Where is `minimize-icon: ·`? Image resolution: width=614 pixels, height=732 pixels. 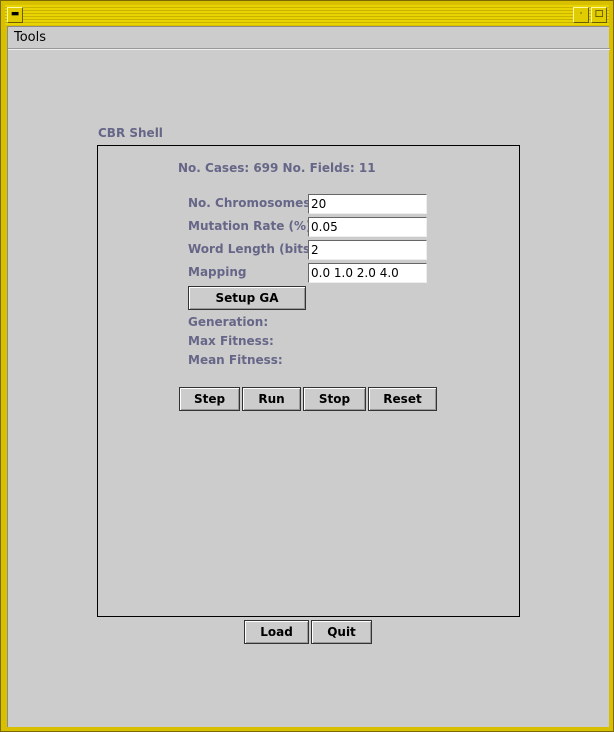 minimize-icon: · is located at coordinates (581, 15).